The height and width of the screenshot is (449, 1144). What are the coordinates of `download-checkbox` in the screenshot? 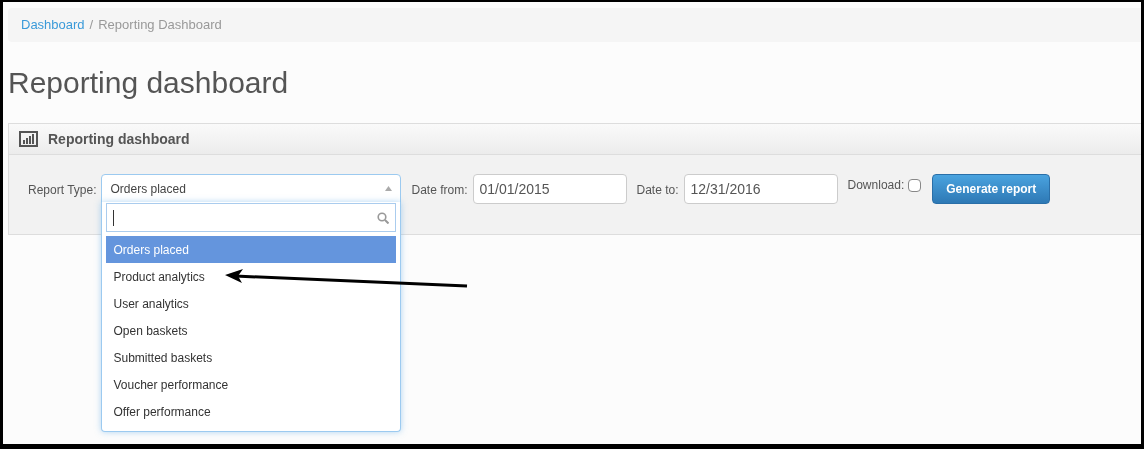 It's located at (915, 185).